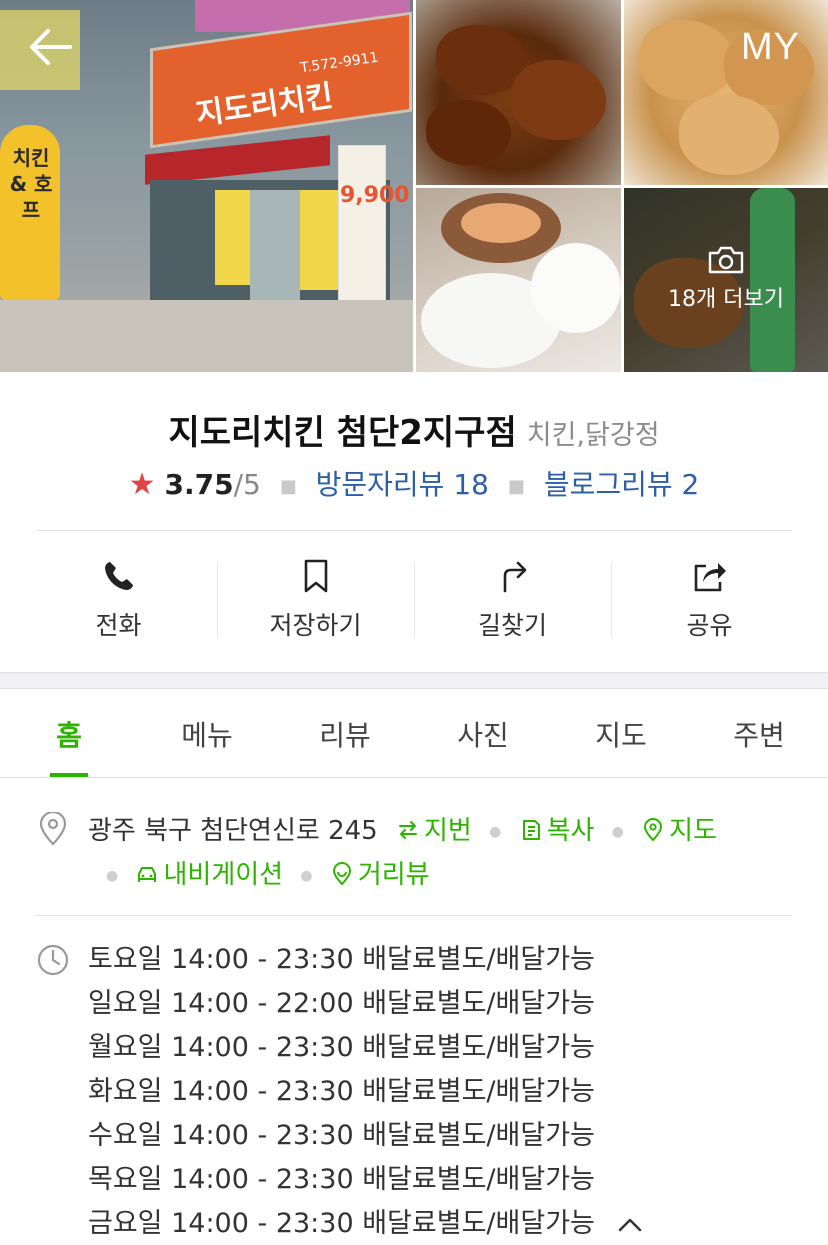 The image size is (828, 1245). Describe the element at coordinates (501, 223) in the screenshot. I see `snack` at that location.